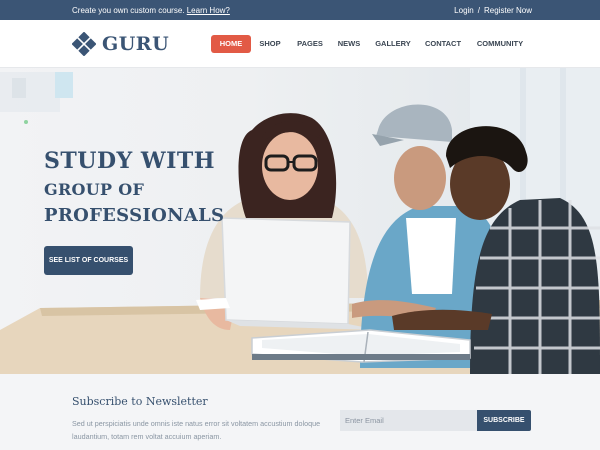  What do you see at coordinates (94, 189) in the screenshot?
I see `hero-heading-line2: GROUP OF` at bounding box center [94, 189].